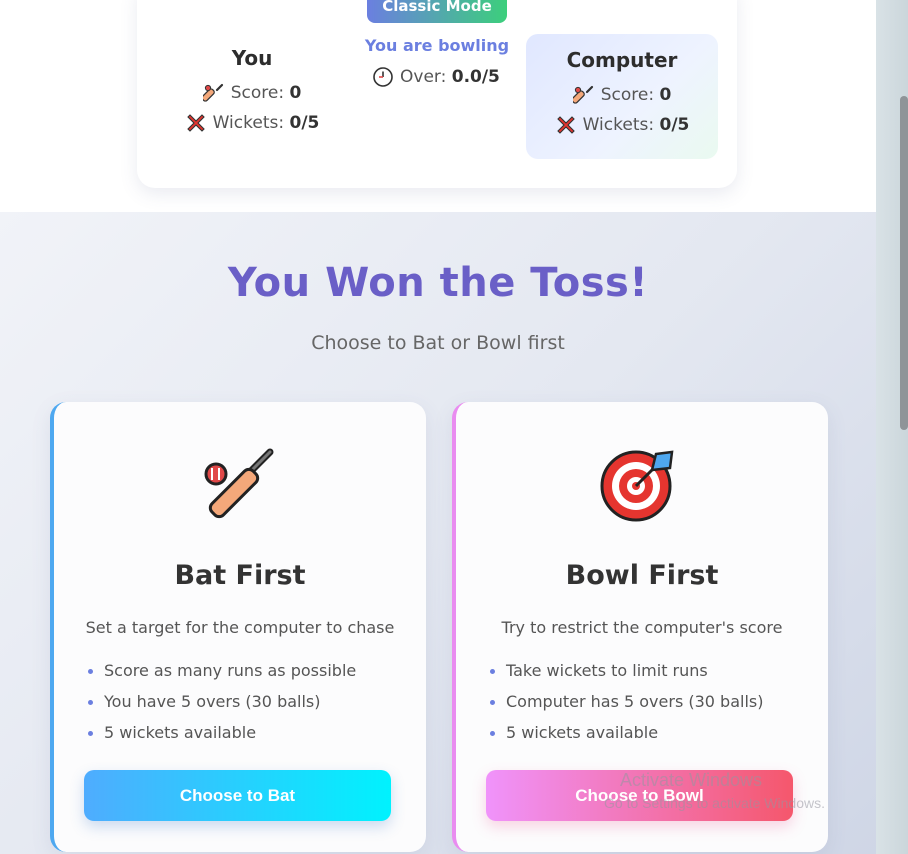 The height and width of the screenshot is (854, 908). Describe the element at coordinates (438, 283) in the screenshot. I see `toss-heading: You Won the Toss!` at that location.